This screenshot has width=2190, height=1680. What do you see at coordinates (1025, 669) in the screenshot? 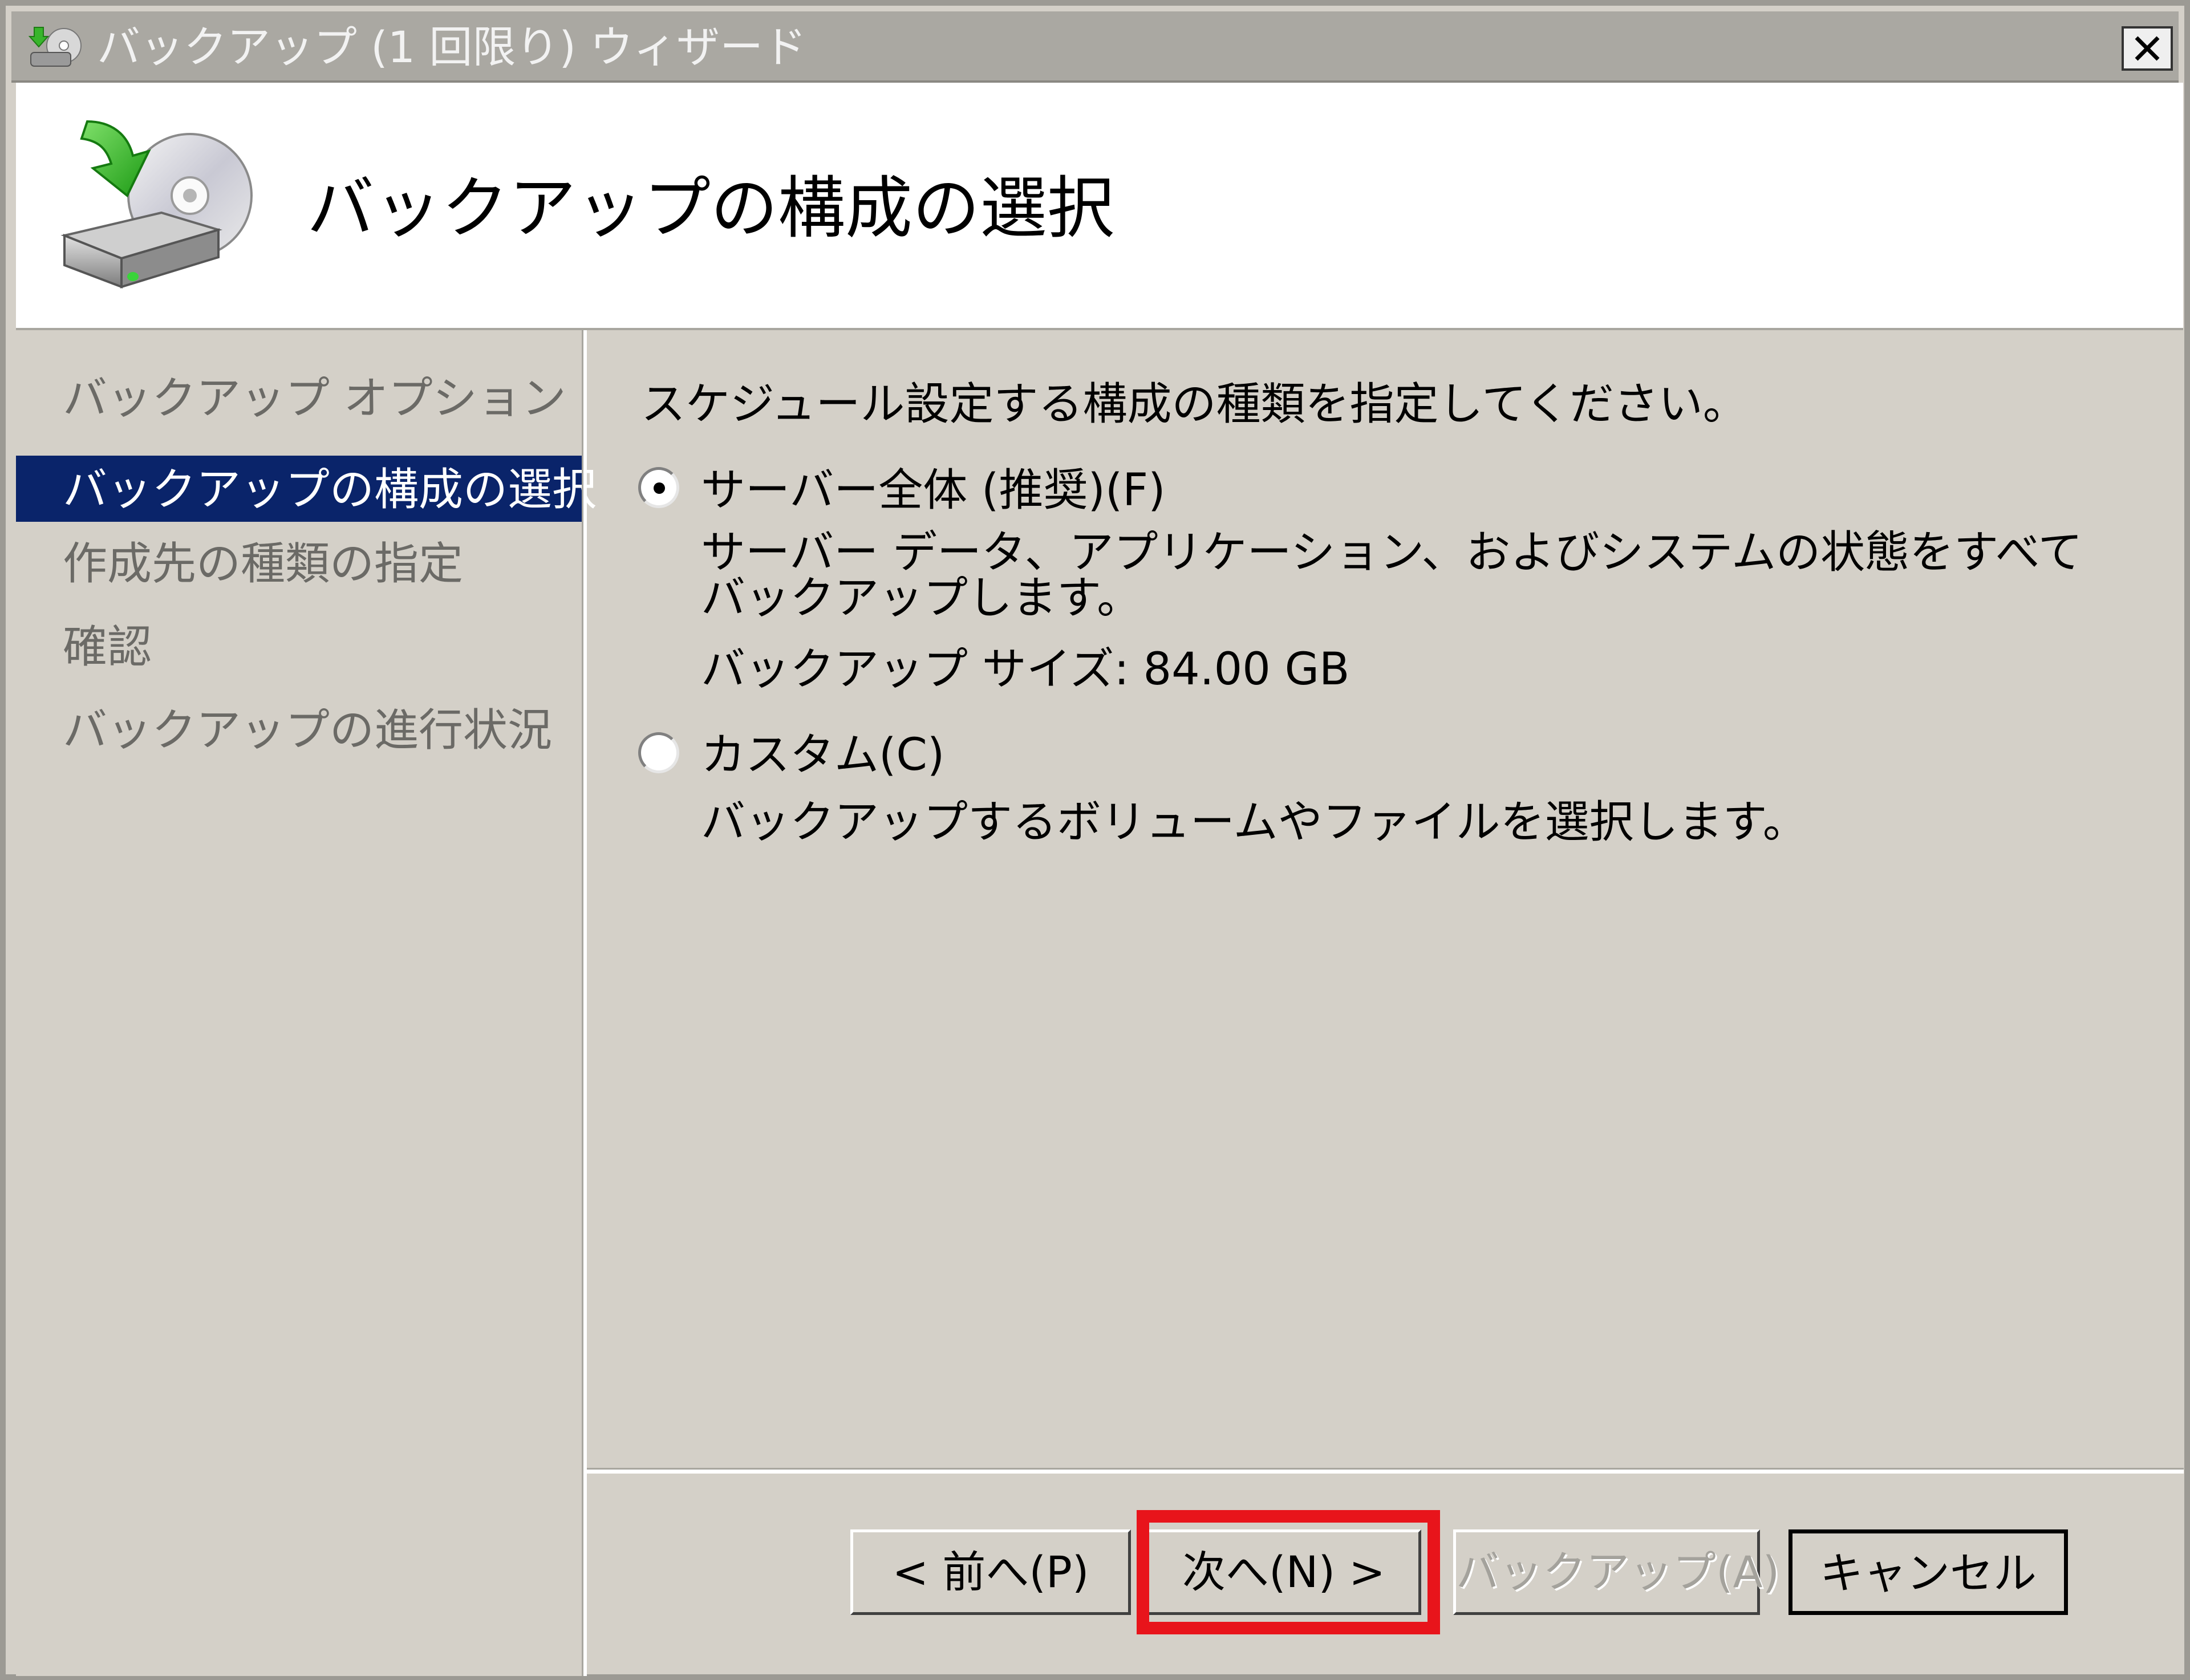
I see `backup-size-text: バックアップ サイズ: 84.00 GB` at bounding box center [1025, 669].